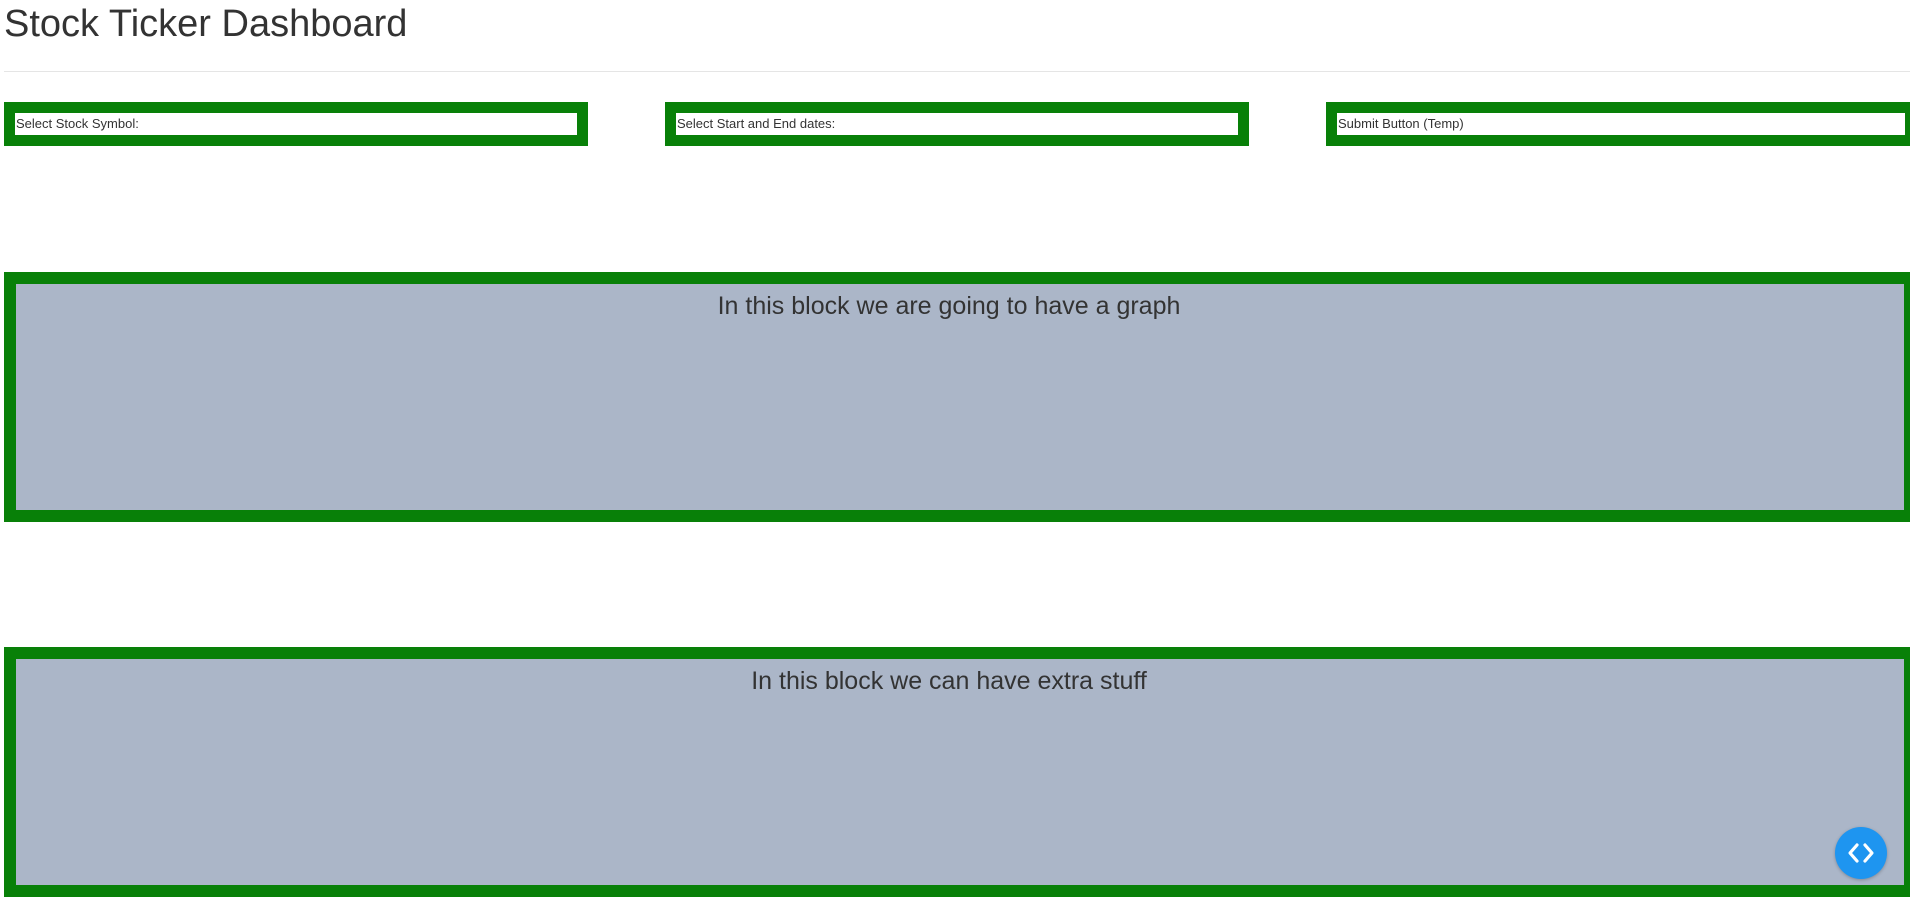 The width and height of the screenshot is (1910, 904). What do you see at coordinates (1618, 124) in the screenshot?
I see `submit-button: Submit Button (Temp)` at bounding box center [1618, 124].